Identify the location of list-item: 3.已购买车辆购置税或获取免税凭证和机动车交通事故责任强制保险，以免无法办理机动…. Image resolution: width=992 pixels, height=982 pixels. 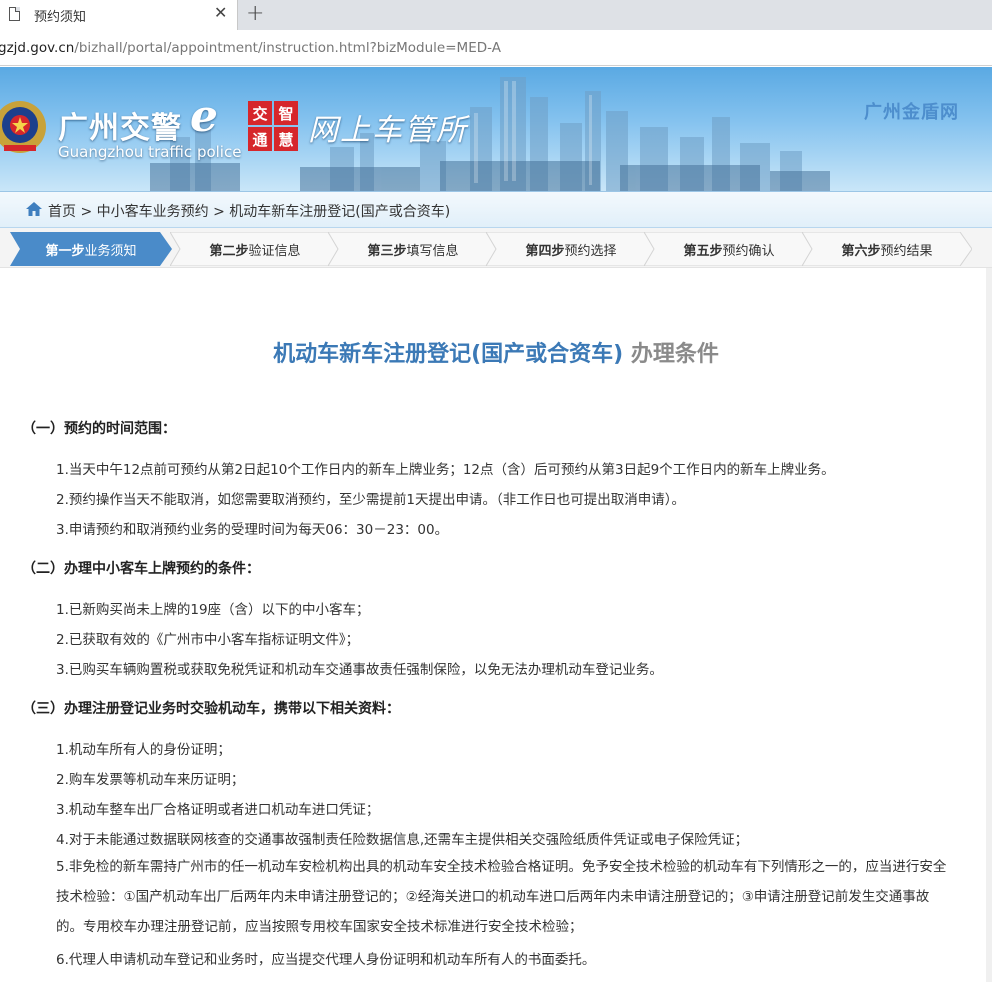
(359, 670).